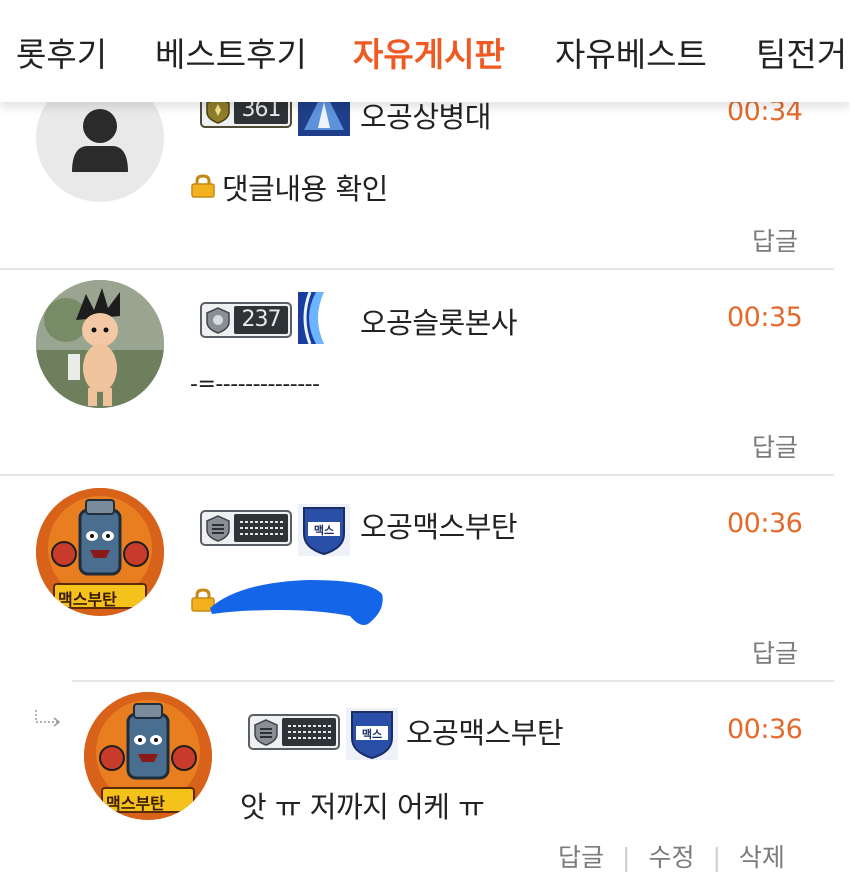 The image size is (850, 874). Describe the element at coordinates (203, 186) in the screenshot. I see `lock-icon` at that location.